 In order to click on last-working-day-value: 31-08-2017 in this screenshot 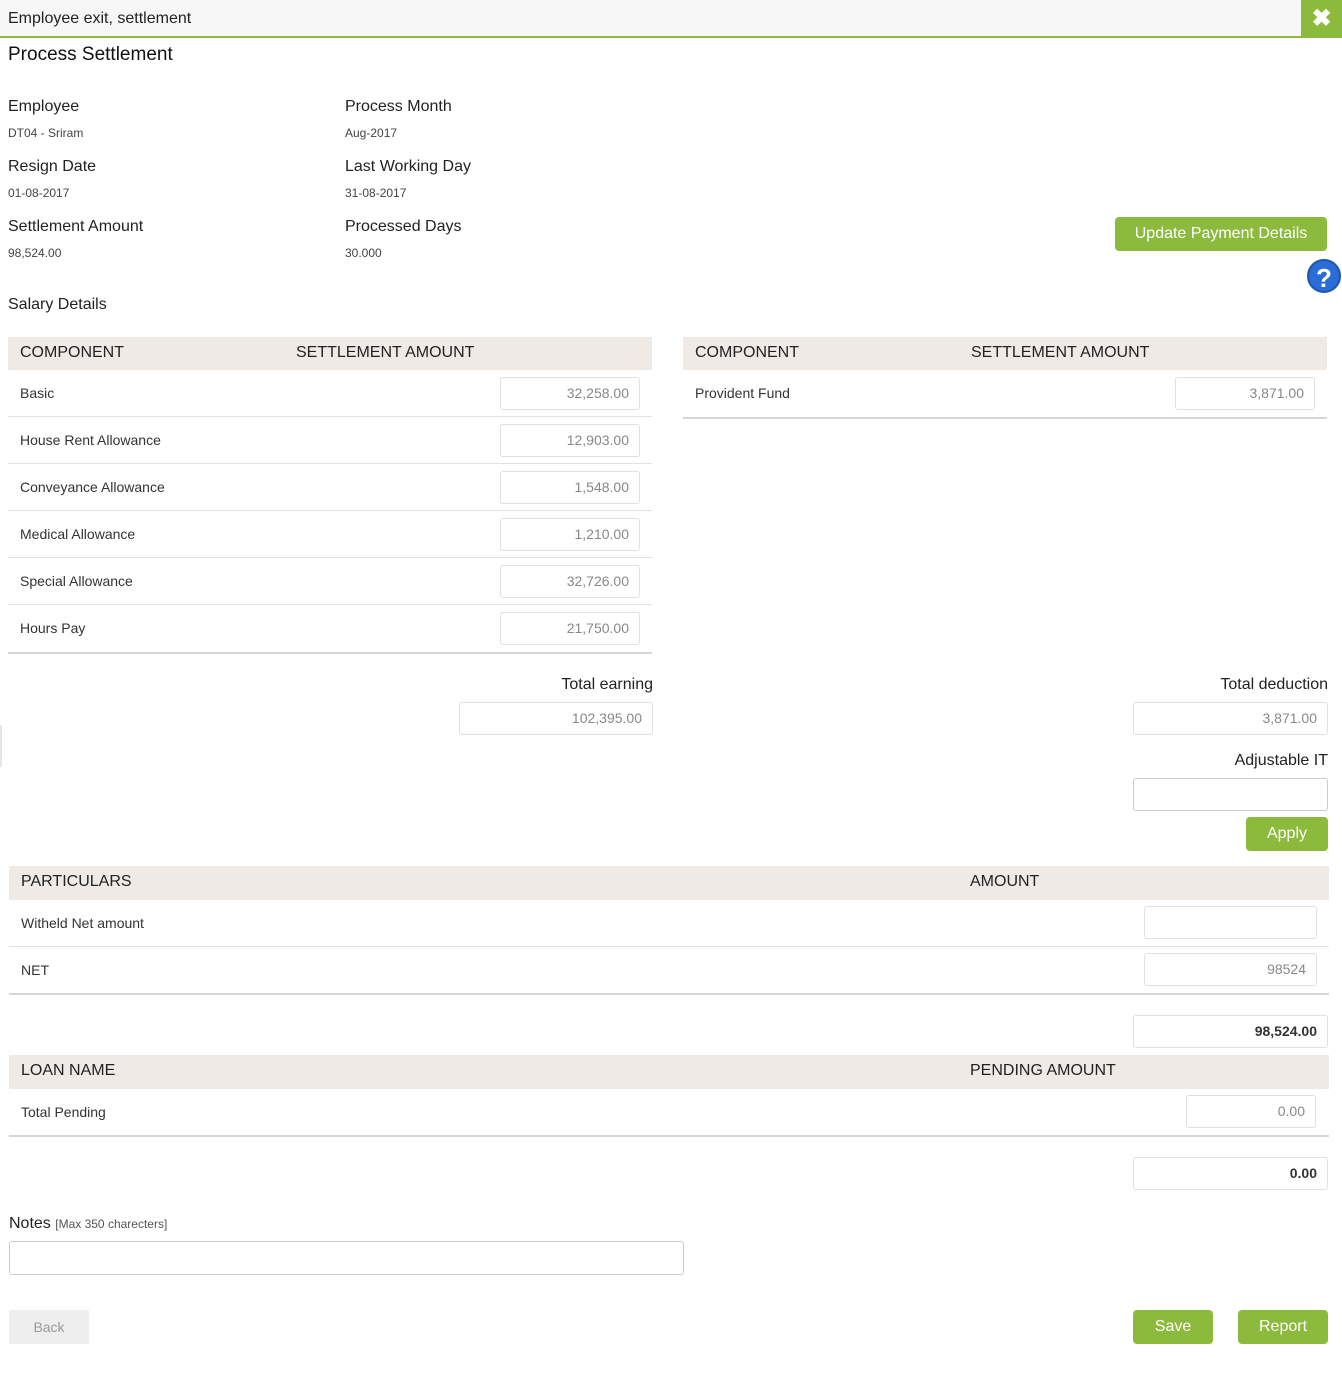, I will do `click(376, 193)`.